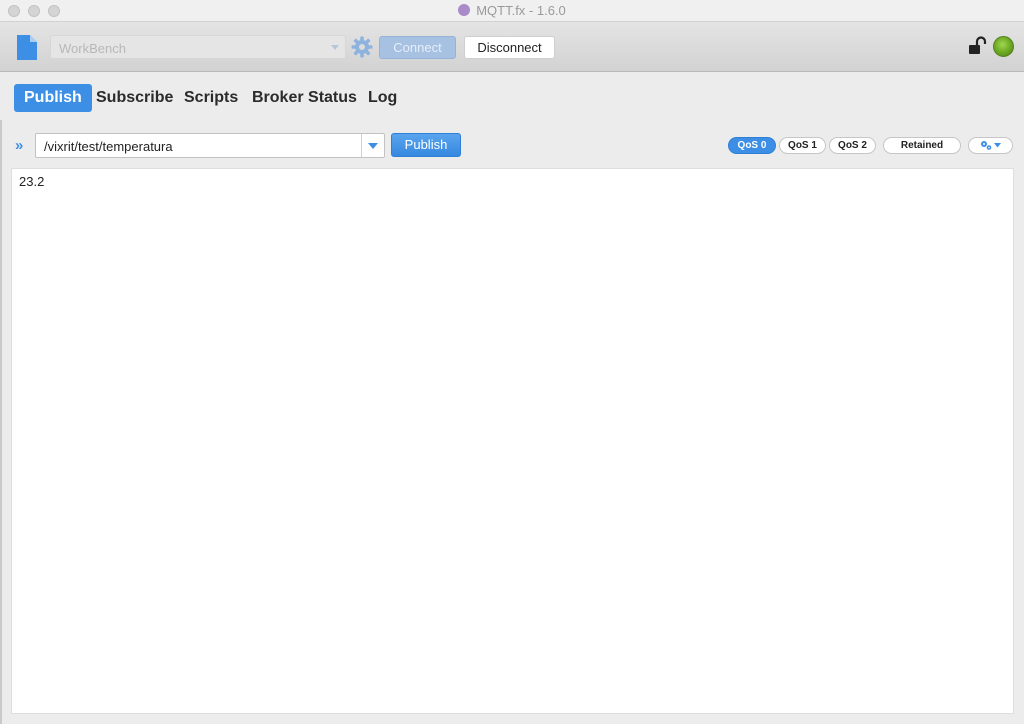 This screenshot has height=724, width=1024. I want to click on connection-status-indicator, so click(1003, 46).